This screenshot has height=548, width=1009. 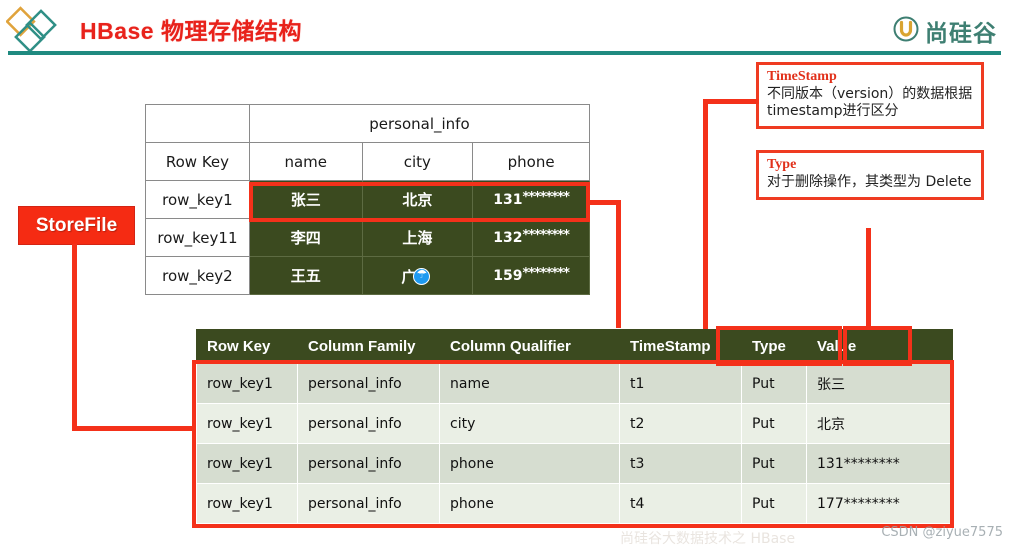 What do you see at coordinates (134, 428) in the screenshot?
I see `connector-storefile-horizontal` at bounding box center [134, 428].